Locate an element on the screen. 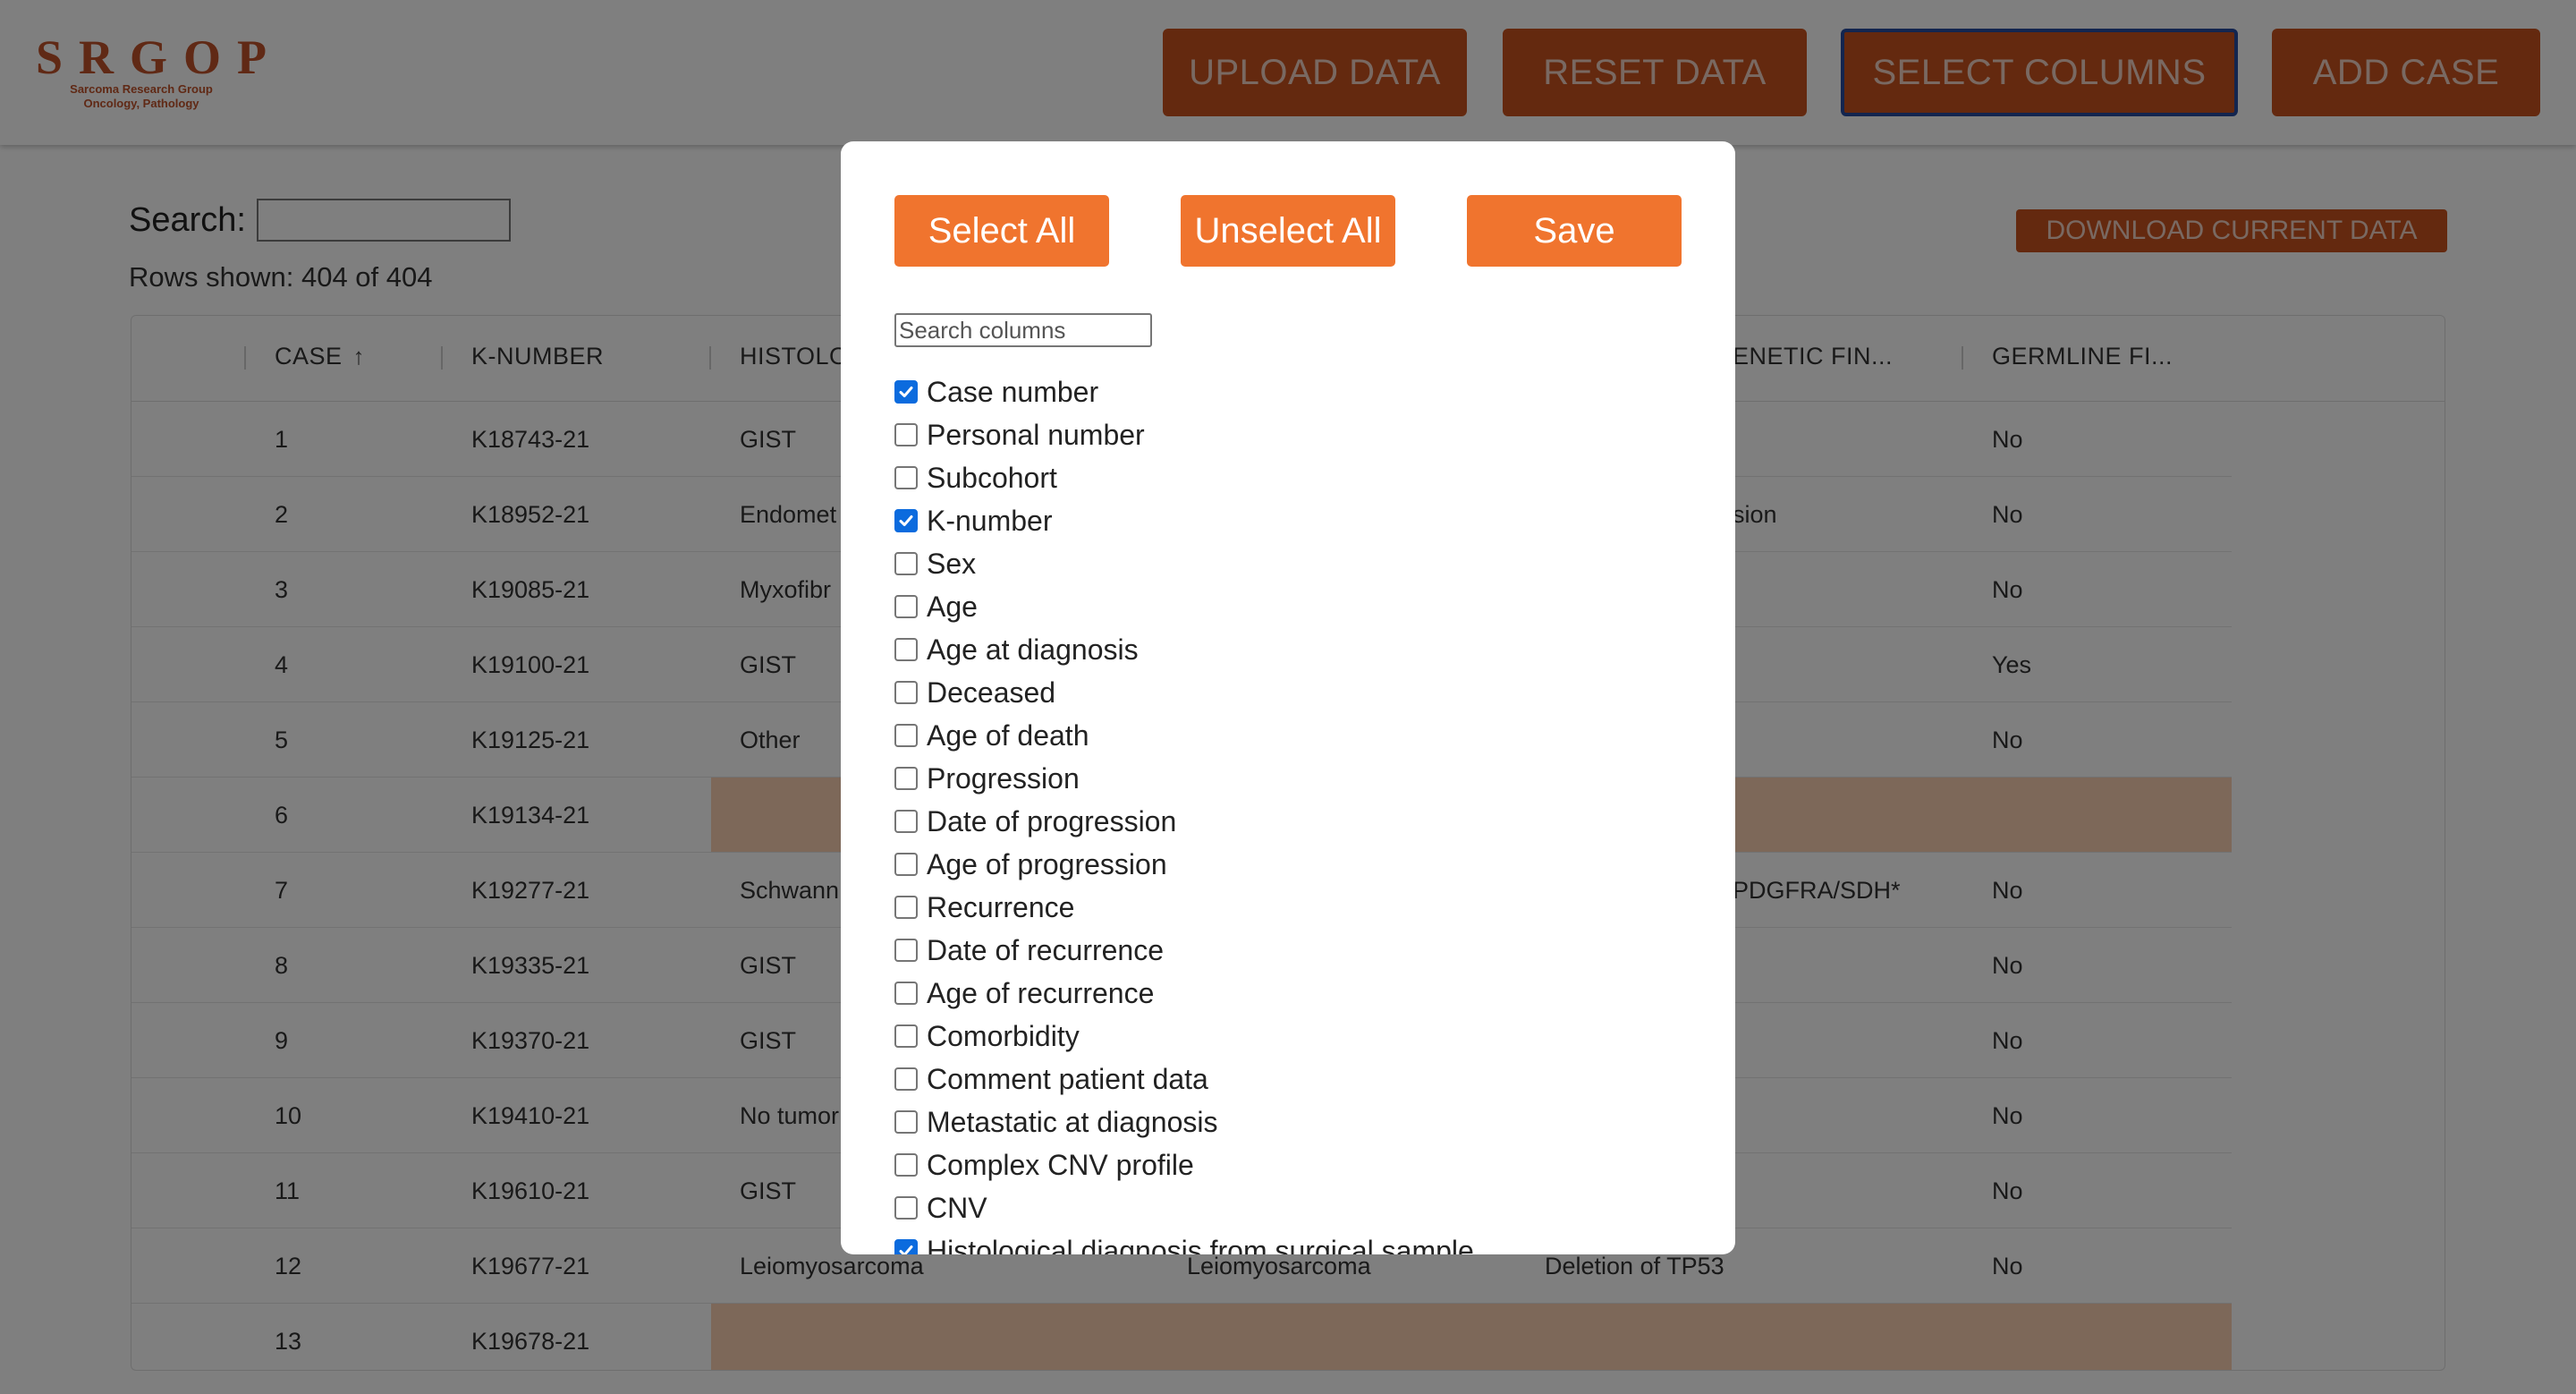  column-option-label: Case number is located at coordinates (1013, 391).